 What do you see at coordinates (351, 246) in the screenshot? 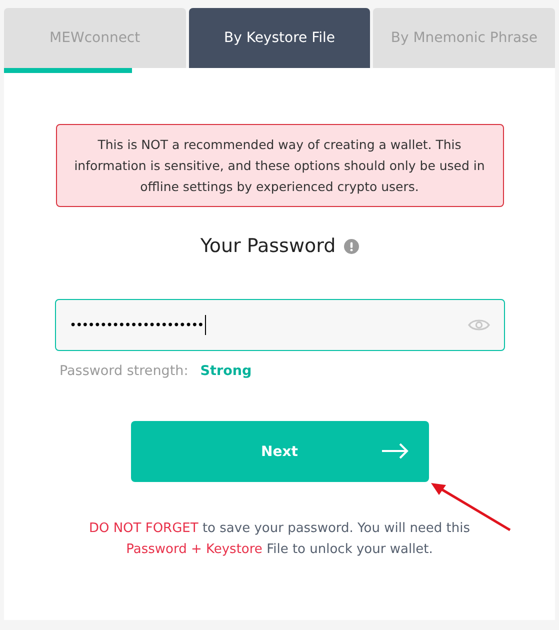
I see `exclamation-icon` at bounding box center [351, 246].